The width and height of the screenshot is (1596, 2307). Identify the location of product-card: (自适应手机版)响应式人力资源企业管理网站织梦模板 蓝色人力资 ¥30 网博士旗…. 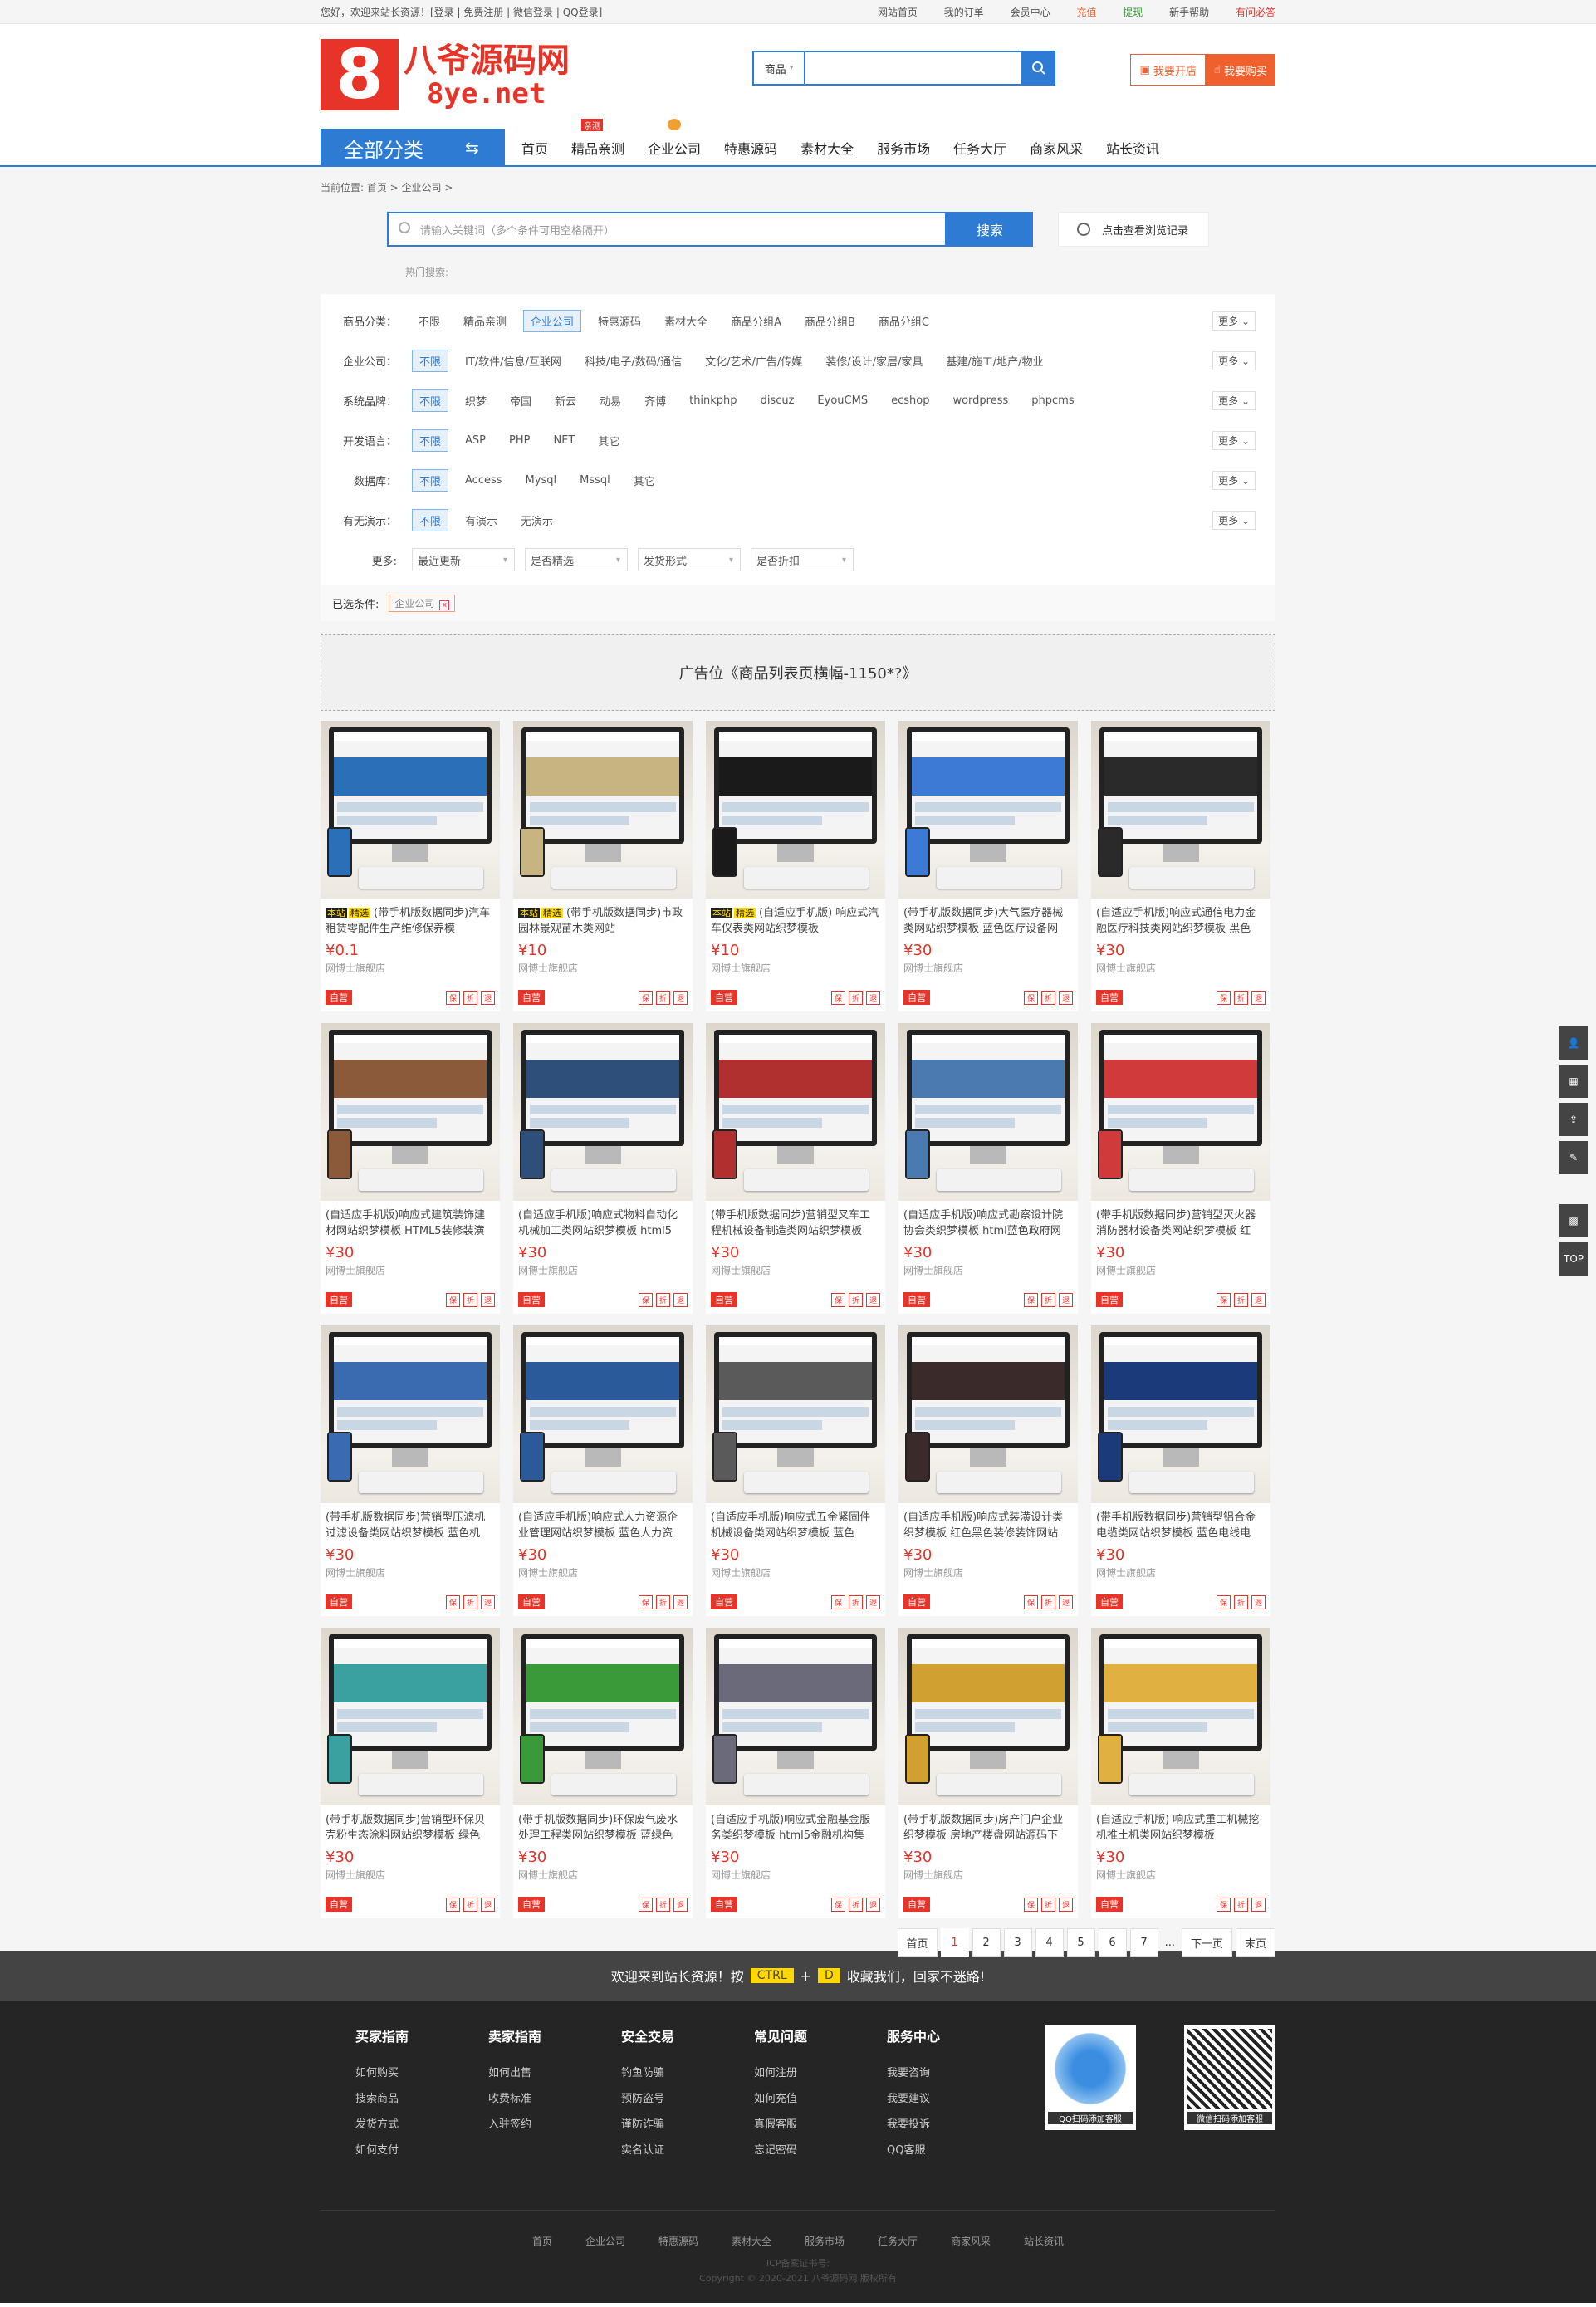
(603, 1470).